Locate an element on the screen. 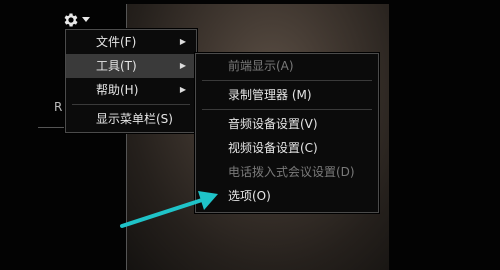 The image size is (500, 270). menu-item-show-menubar: 显示菜单栏(S) is located at coordinates (131, 119).